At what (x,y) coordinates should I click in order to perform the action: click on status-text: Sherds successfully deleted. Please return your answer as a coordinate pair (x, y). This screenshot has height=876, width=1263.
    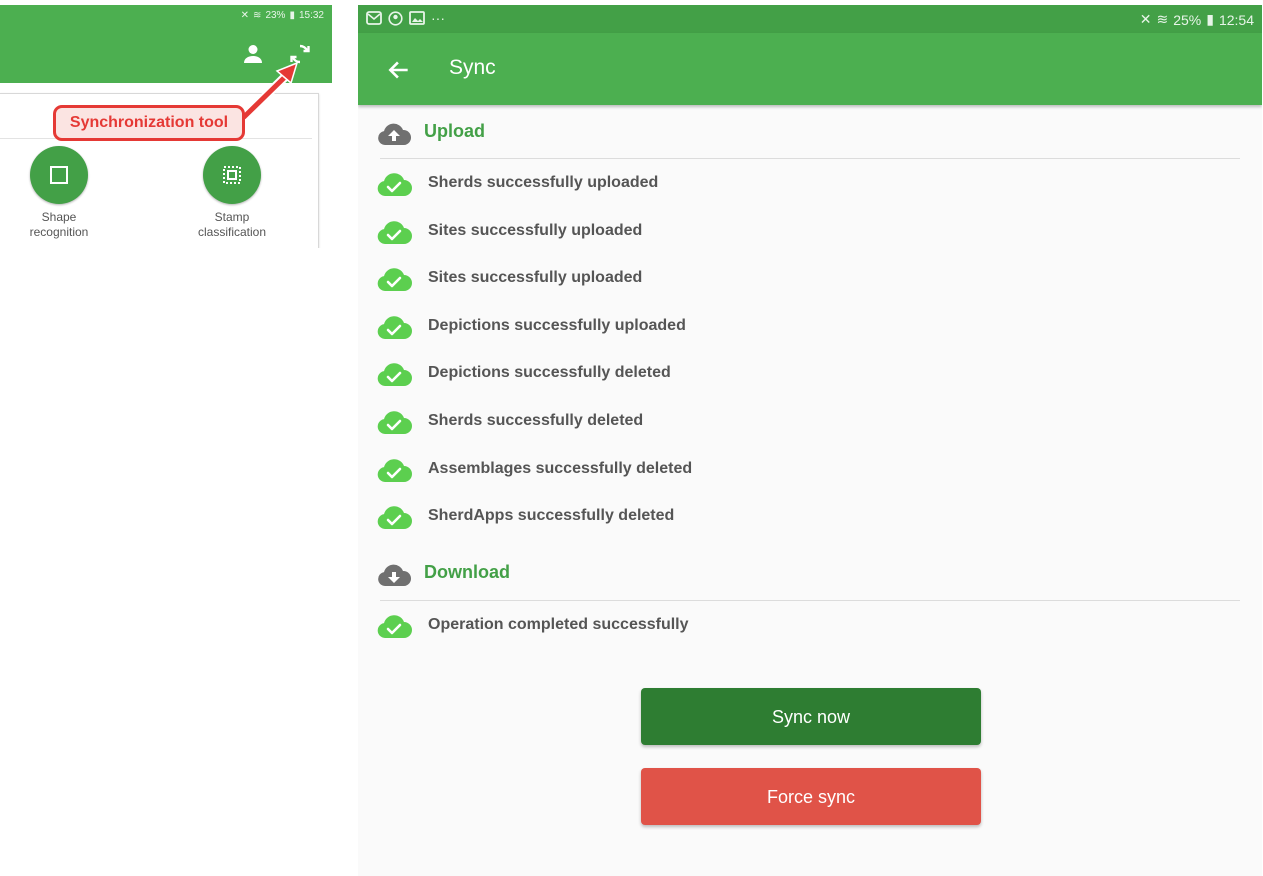
    Looking at the image, I should click on (536, 420).